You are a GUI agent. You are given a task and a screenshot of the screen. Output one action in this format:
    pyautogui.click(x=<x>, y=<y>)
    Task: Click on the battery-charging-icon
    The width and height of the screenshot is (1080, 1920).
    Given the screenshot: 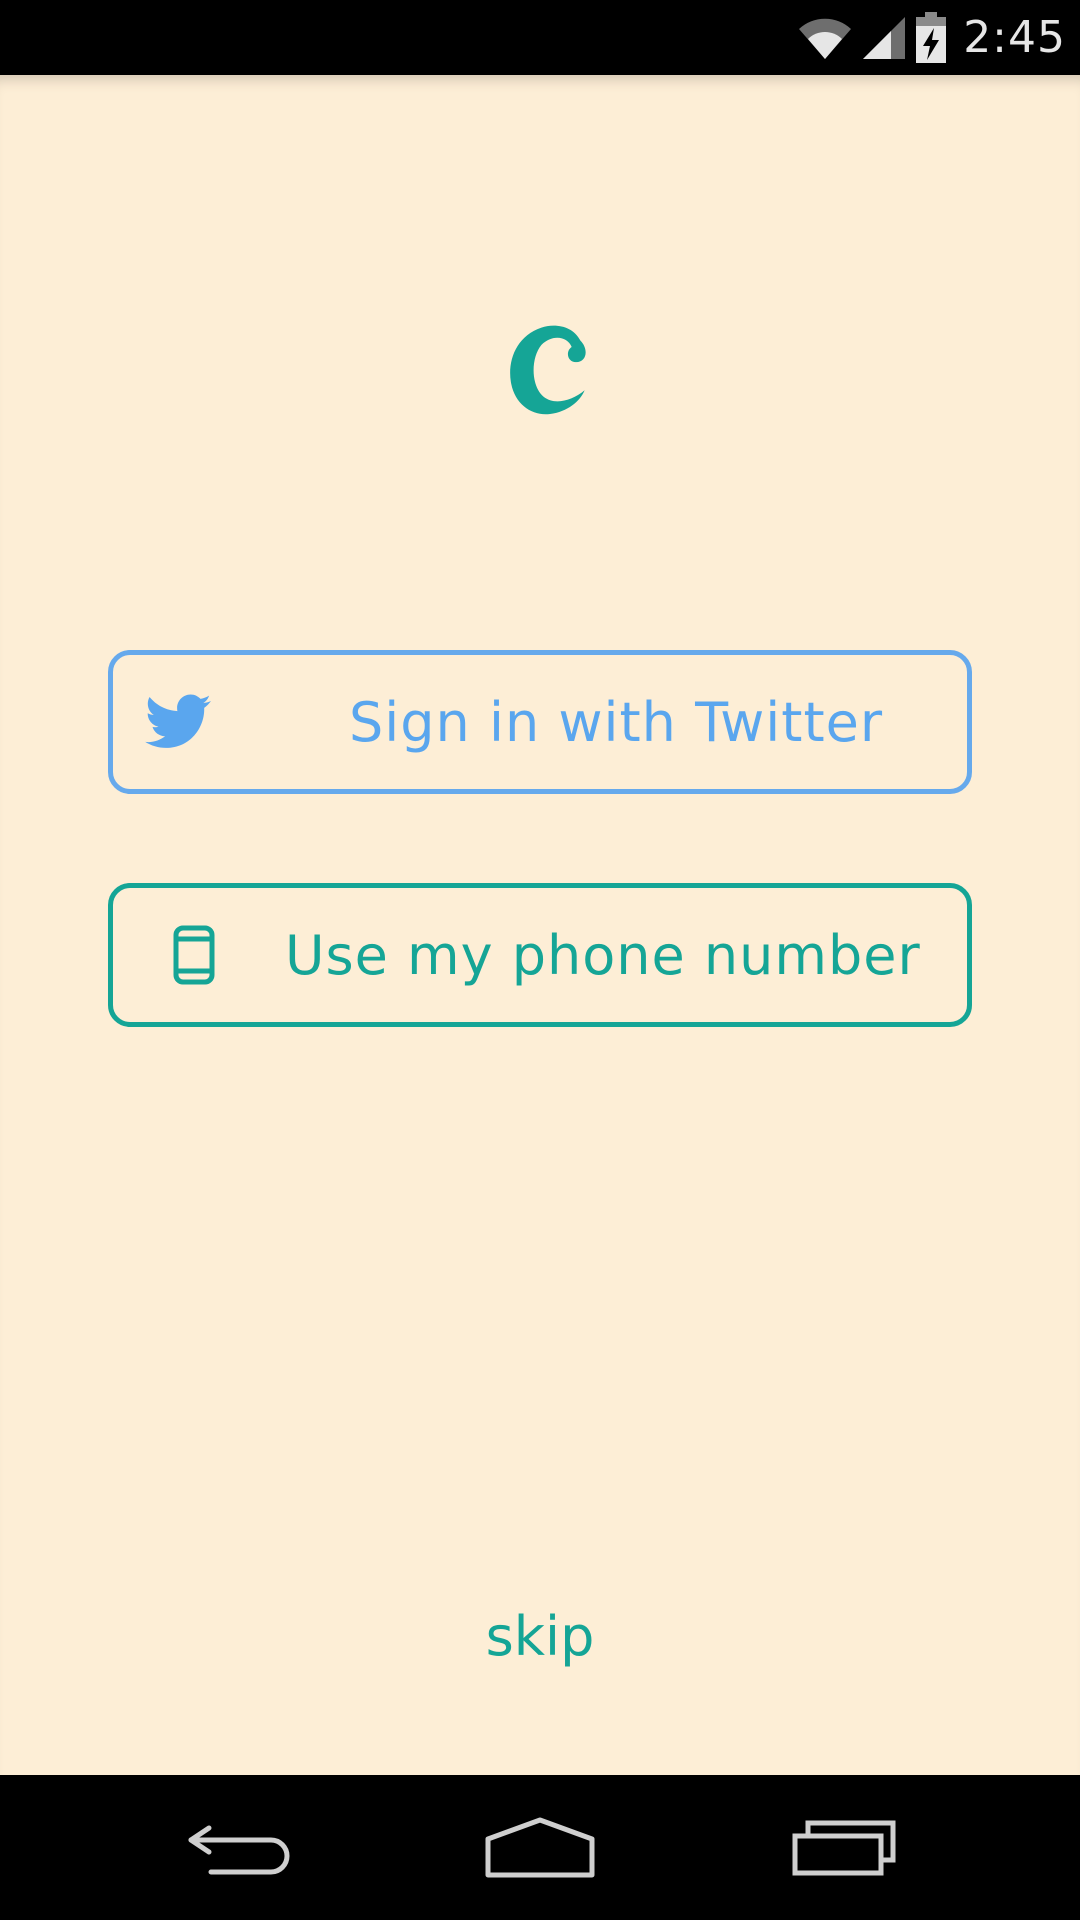 What is the action you would take?
    pyautogui.click(x=931, y=37)
    